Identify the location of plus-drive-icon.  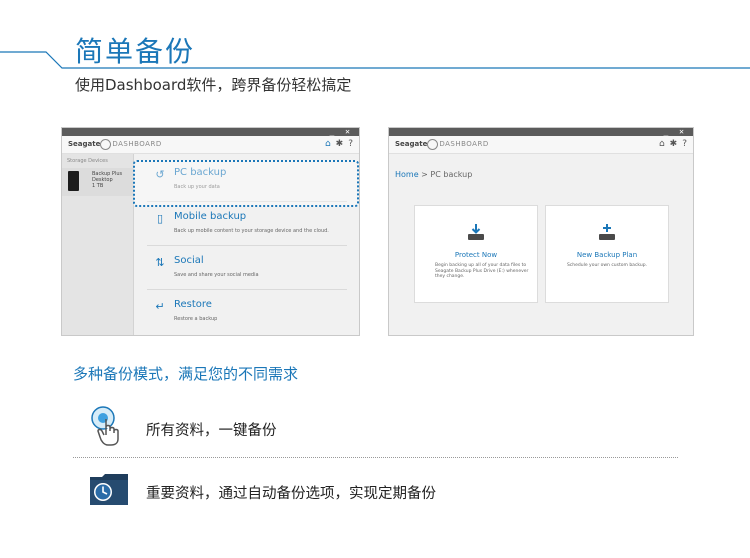
(607, 232).